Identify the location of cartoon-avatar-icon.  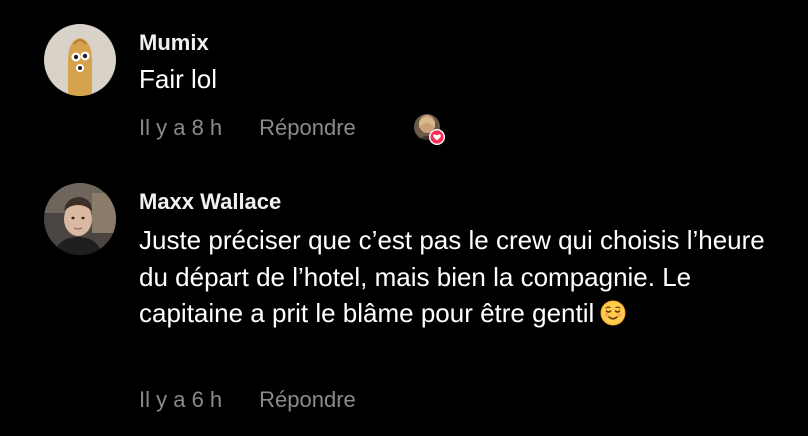
(80, 60).